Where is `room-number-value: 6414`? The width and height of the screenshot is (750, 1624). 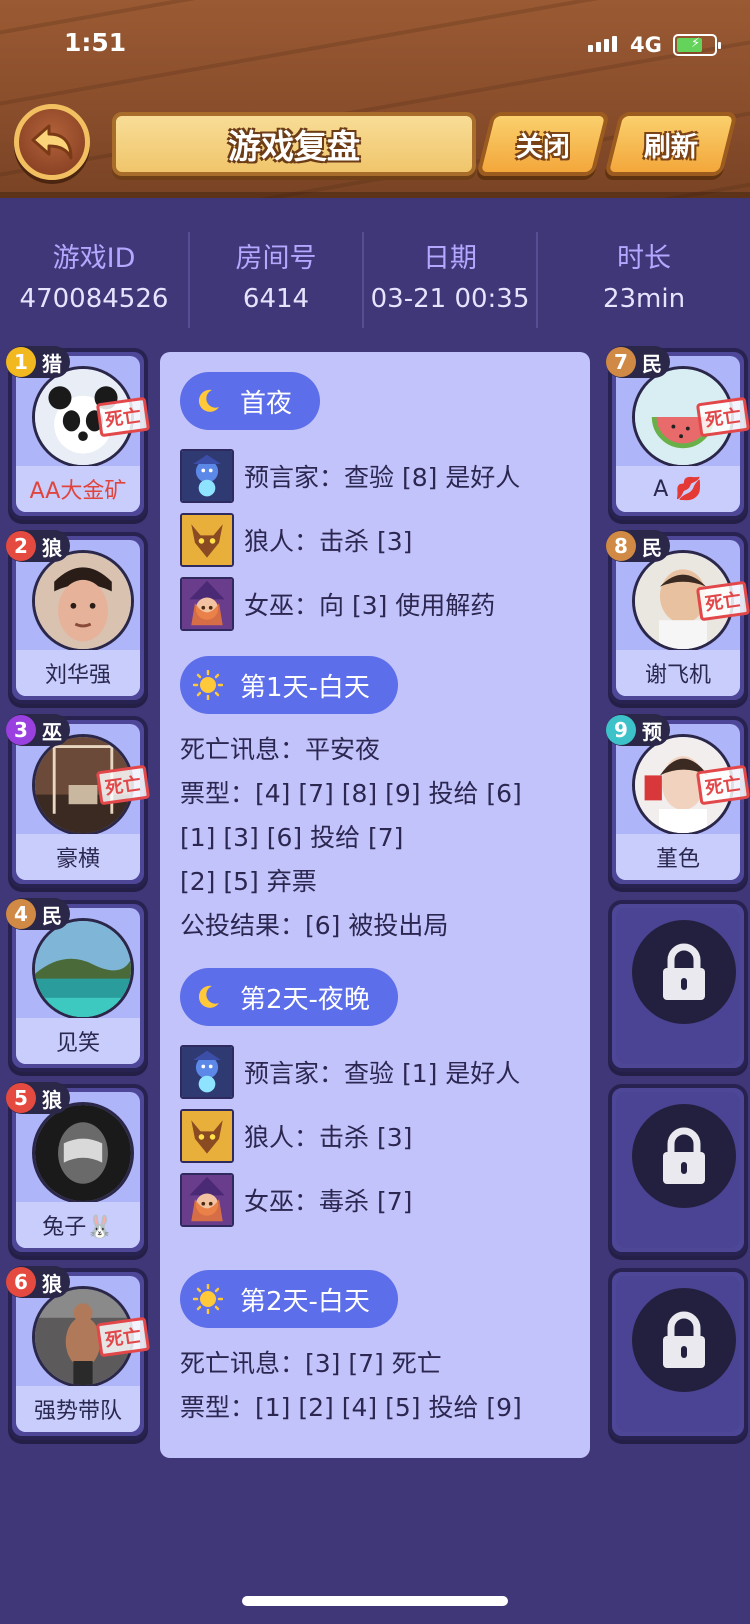
room-number-value: 6414 is located at coordinates (276, 299).